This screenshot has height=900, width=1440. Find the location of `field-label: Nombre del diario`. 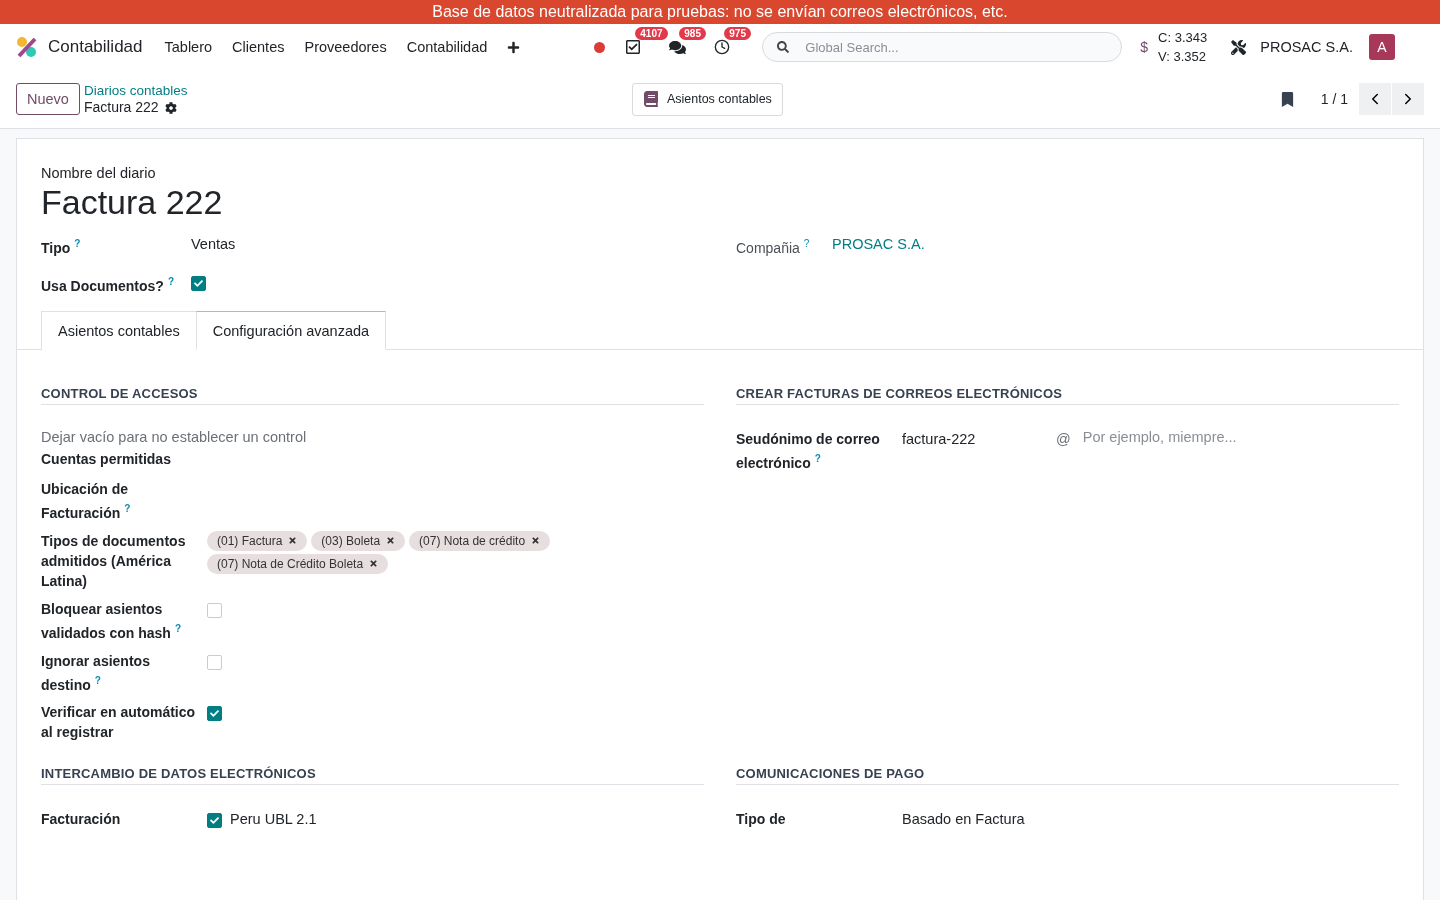

field-label: Nombre del diario is located at coordinates (99, 173).